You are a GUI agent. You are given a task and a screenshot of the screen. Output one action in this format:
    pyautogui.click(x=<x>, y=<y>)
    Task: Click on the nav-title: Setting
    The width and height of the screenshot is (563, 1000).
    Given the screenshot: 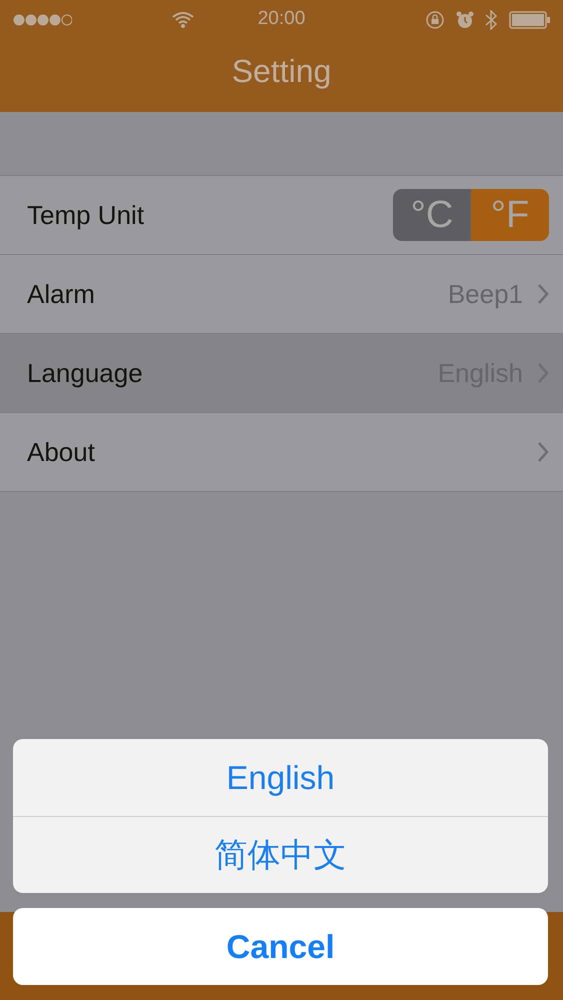 What is the action you would take?
    pyautogui.click(x=282, y=71)
    